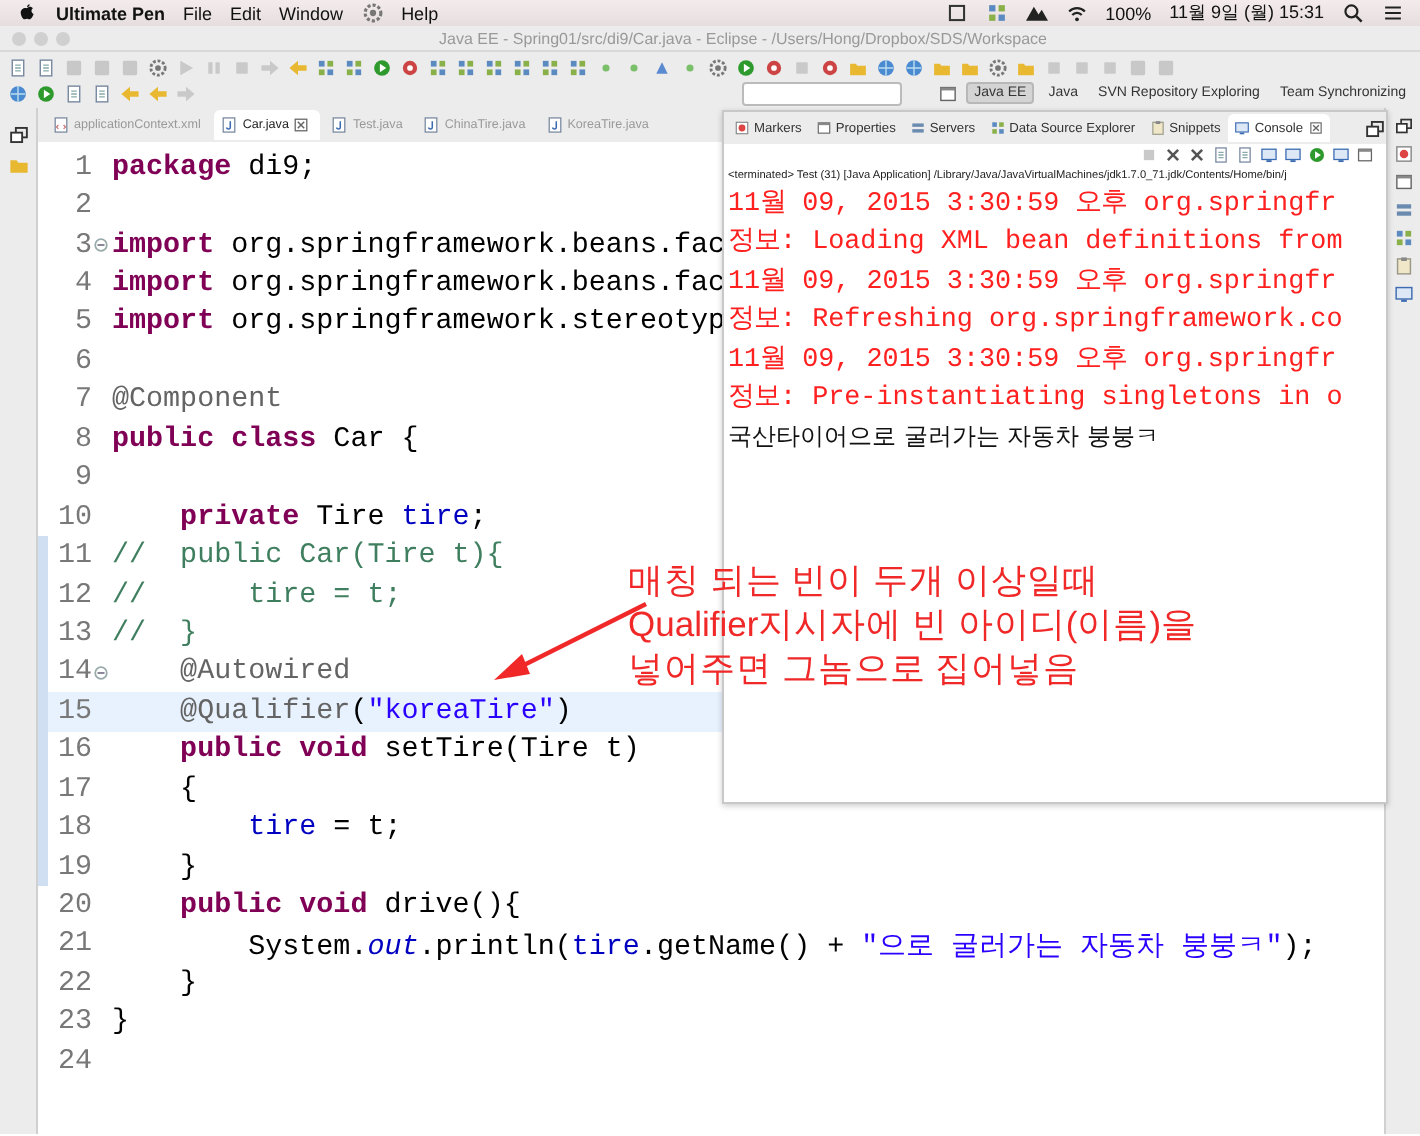 The image size is (1420, 1136). What do you see at coordinates (1403, 266) in the screenshot?
I see `snippets-icon` at bounding box center [1403, 266].